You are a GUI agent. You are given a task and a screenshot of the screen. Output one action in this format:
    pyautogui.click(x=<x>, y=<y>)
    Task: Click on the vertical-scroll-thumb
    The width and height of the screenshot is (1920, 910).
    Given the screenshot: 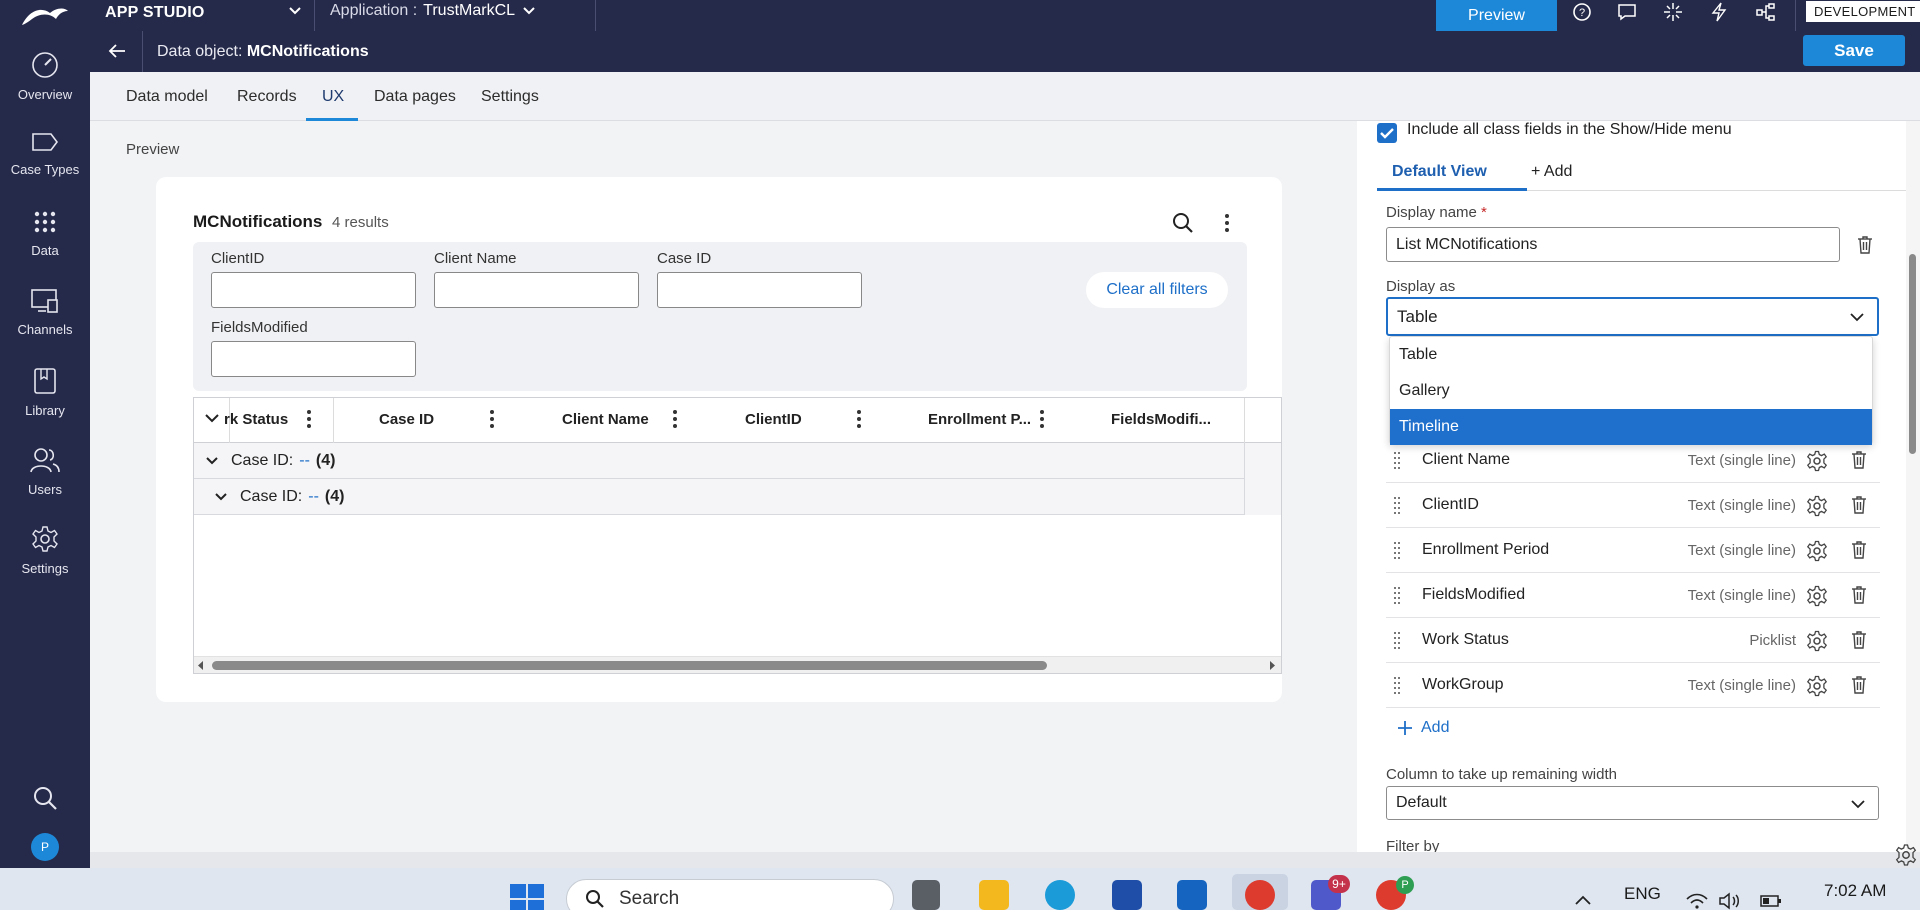 What is the action you would take?
    pyautogui.click(x=1912, y=354)
    